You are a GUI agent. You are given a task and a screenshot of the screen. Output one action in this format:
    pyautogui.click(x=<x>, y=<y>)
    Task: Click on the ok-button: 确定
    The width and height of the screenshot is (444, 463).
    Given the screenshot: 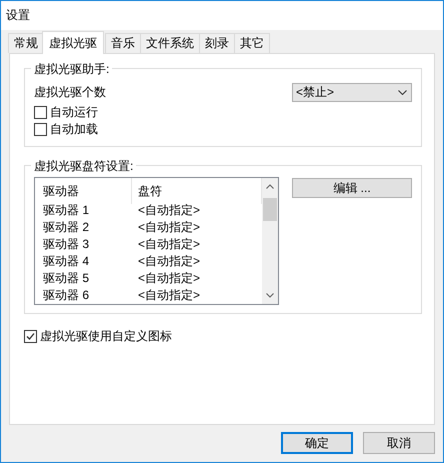 What is the action you would take?
    pyautogui.click(x=317, y=443)
    